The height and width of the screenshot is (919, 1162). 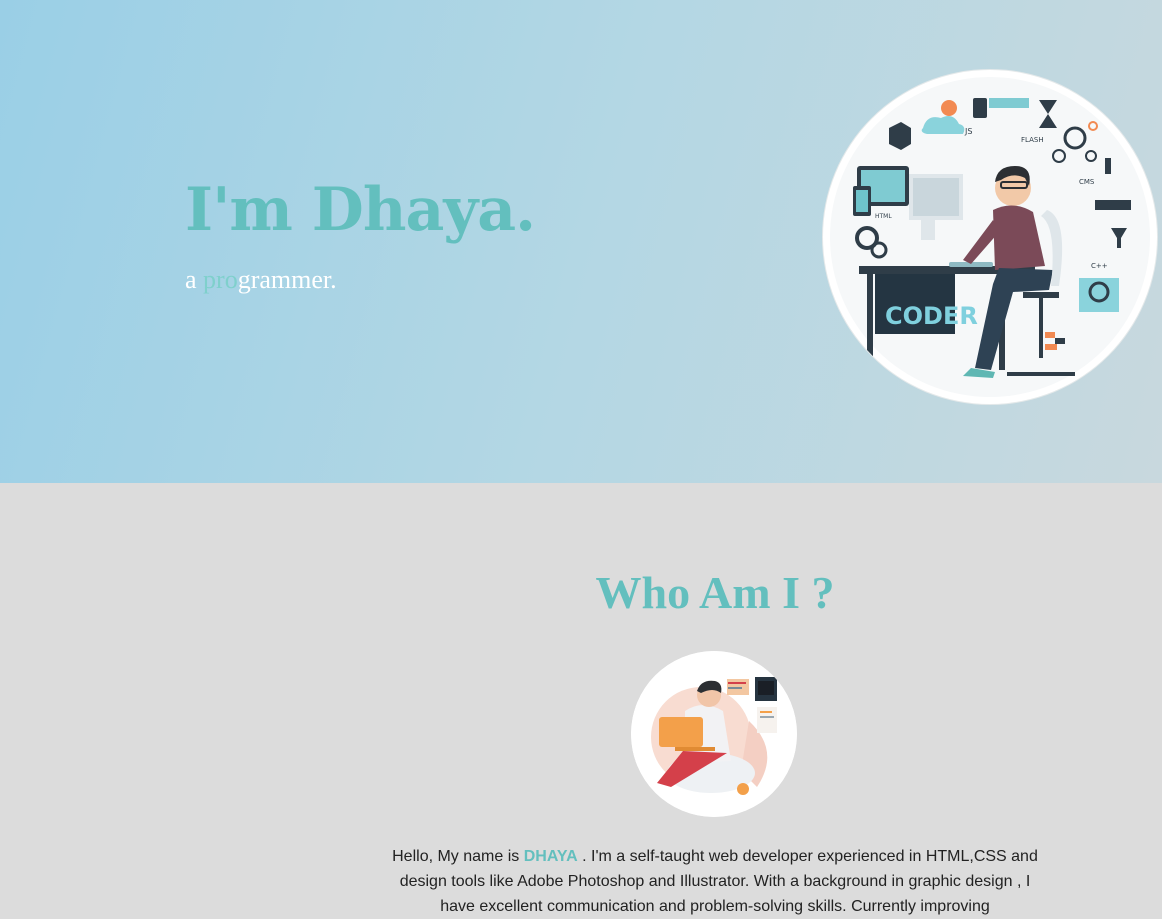 I want to click on laptop-person-svg, so click(x=714, y=734).